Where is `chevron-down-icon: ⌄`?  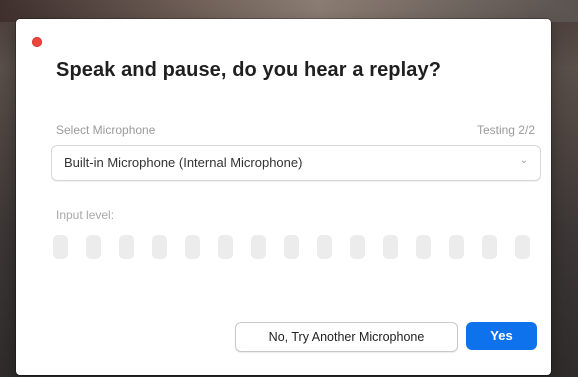 chevron-down-icon: ⌄ is located at coordinates (523, 160).